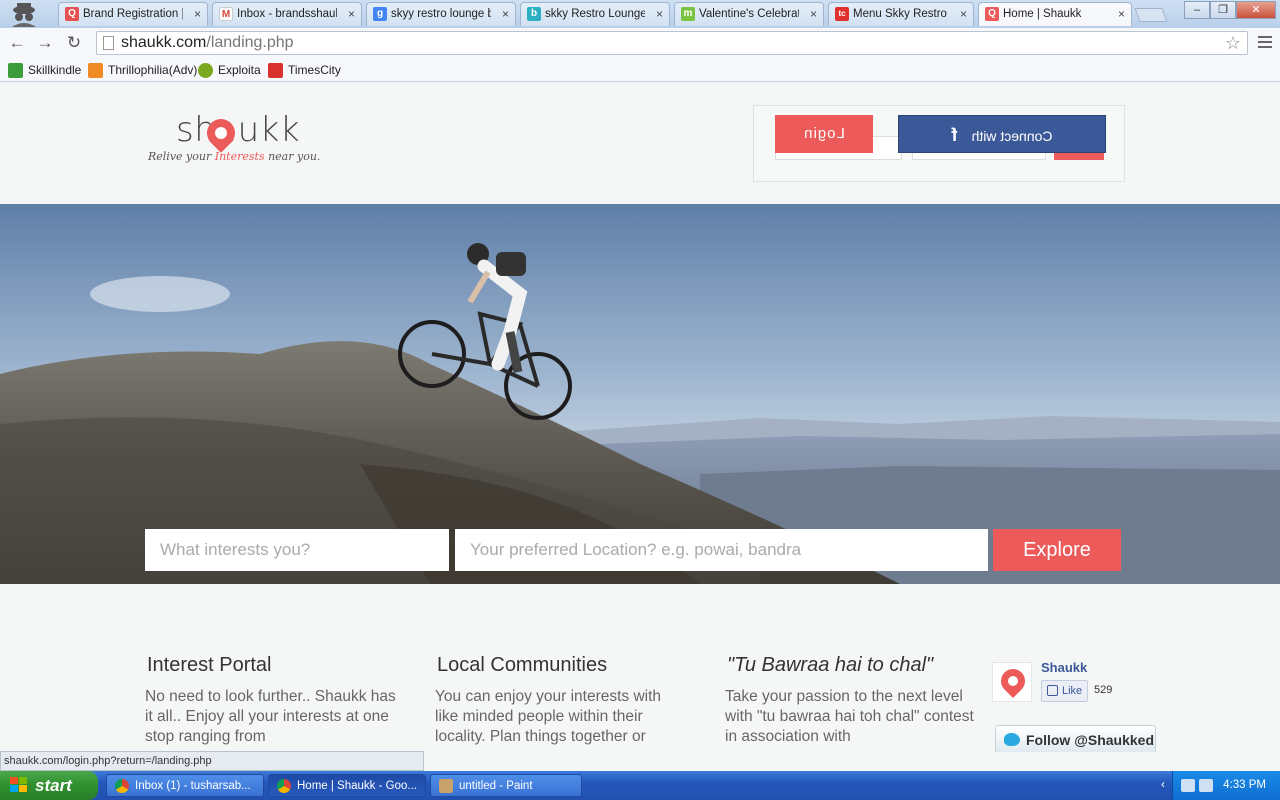  I want to click on url-path: /landing.php, so click(250, 42).